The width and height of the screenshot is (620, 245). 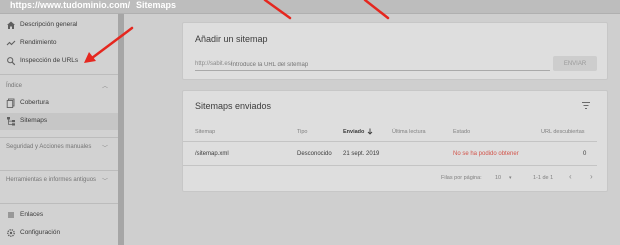 What do you see at coordinates (53, 180) in the screenshot?
I see `section-legacy-label: Herramientas e informes antiguos` at bounding box center [53, 180].